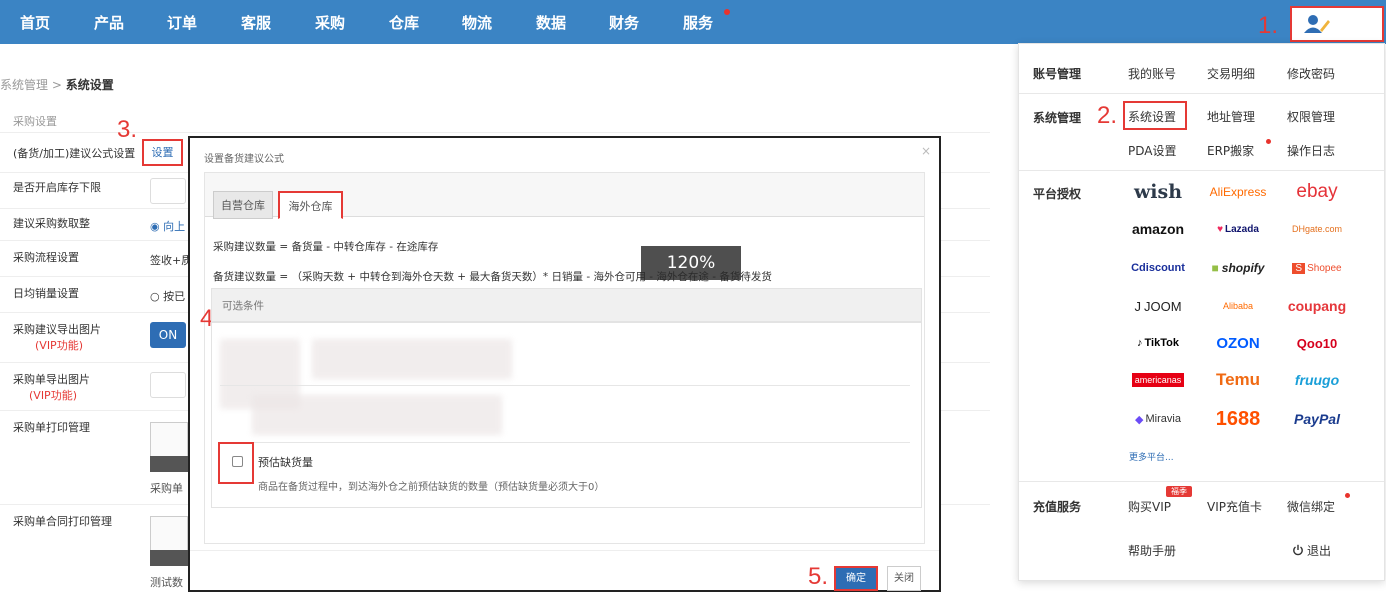 The width and height of the screenshot is (1386, 594). I want to click on formula-setting-link: 设置, so click(162, 152).